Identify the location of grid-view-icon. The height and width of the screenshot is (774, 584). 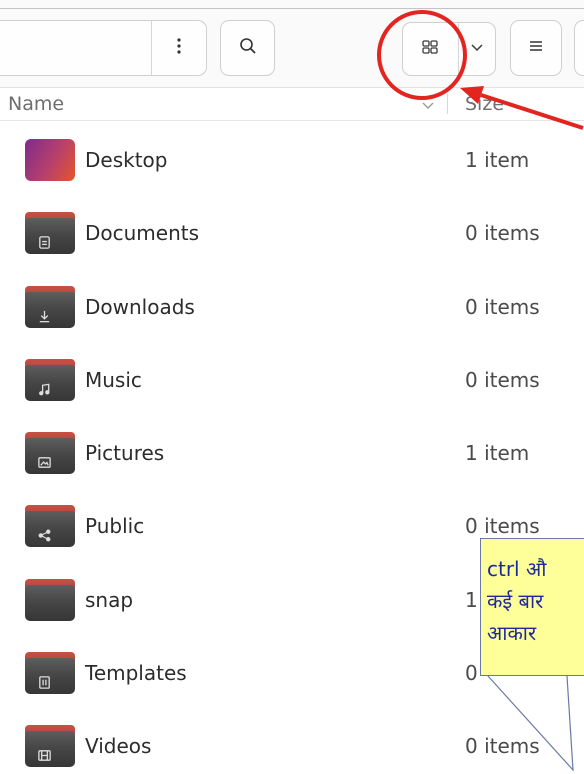
(430, 49).